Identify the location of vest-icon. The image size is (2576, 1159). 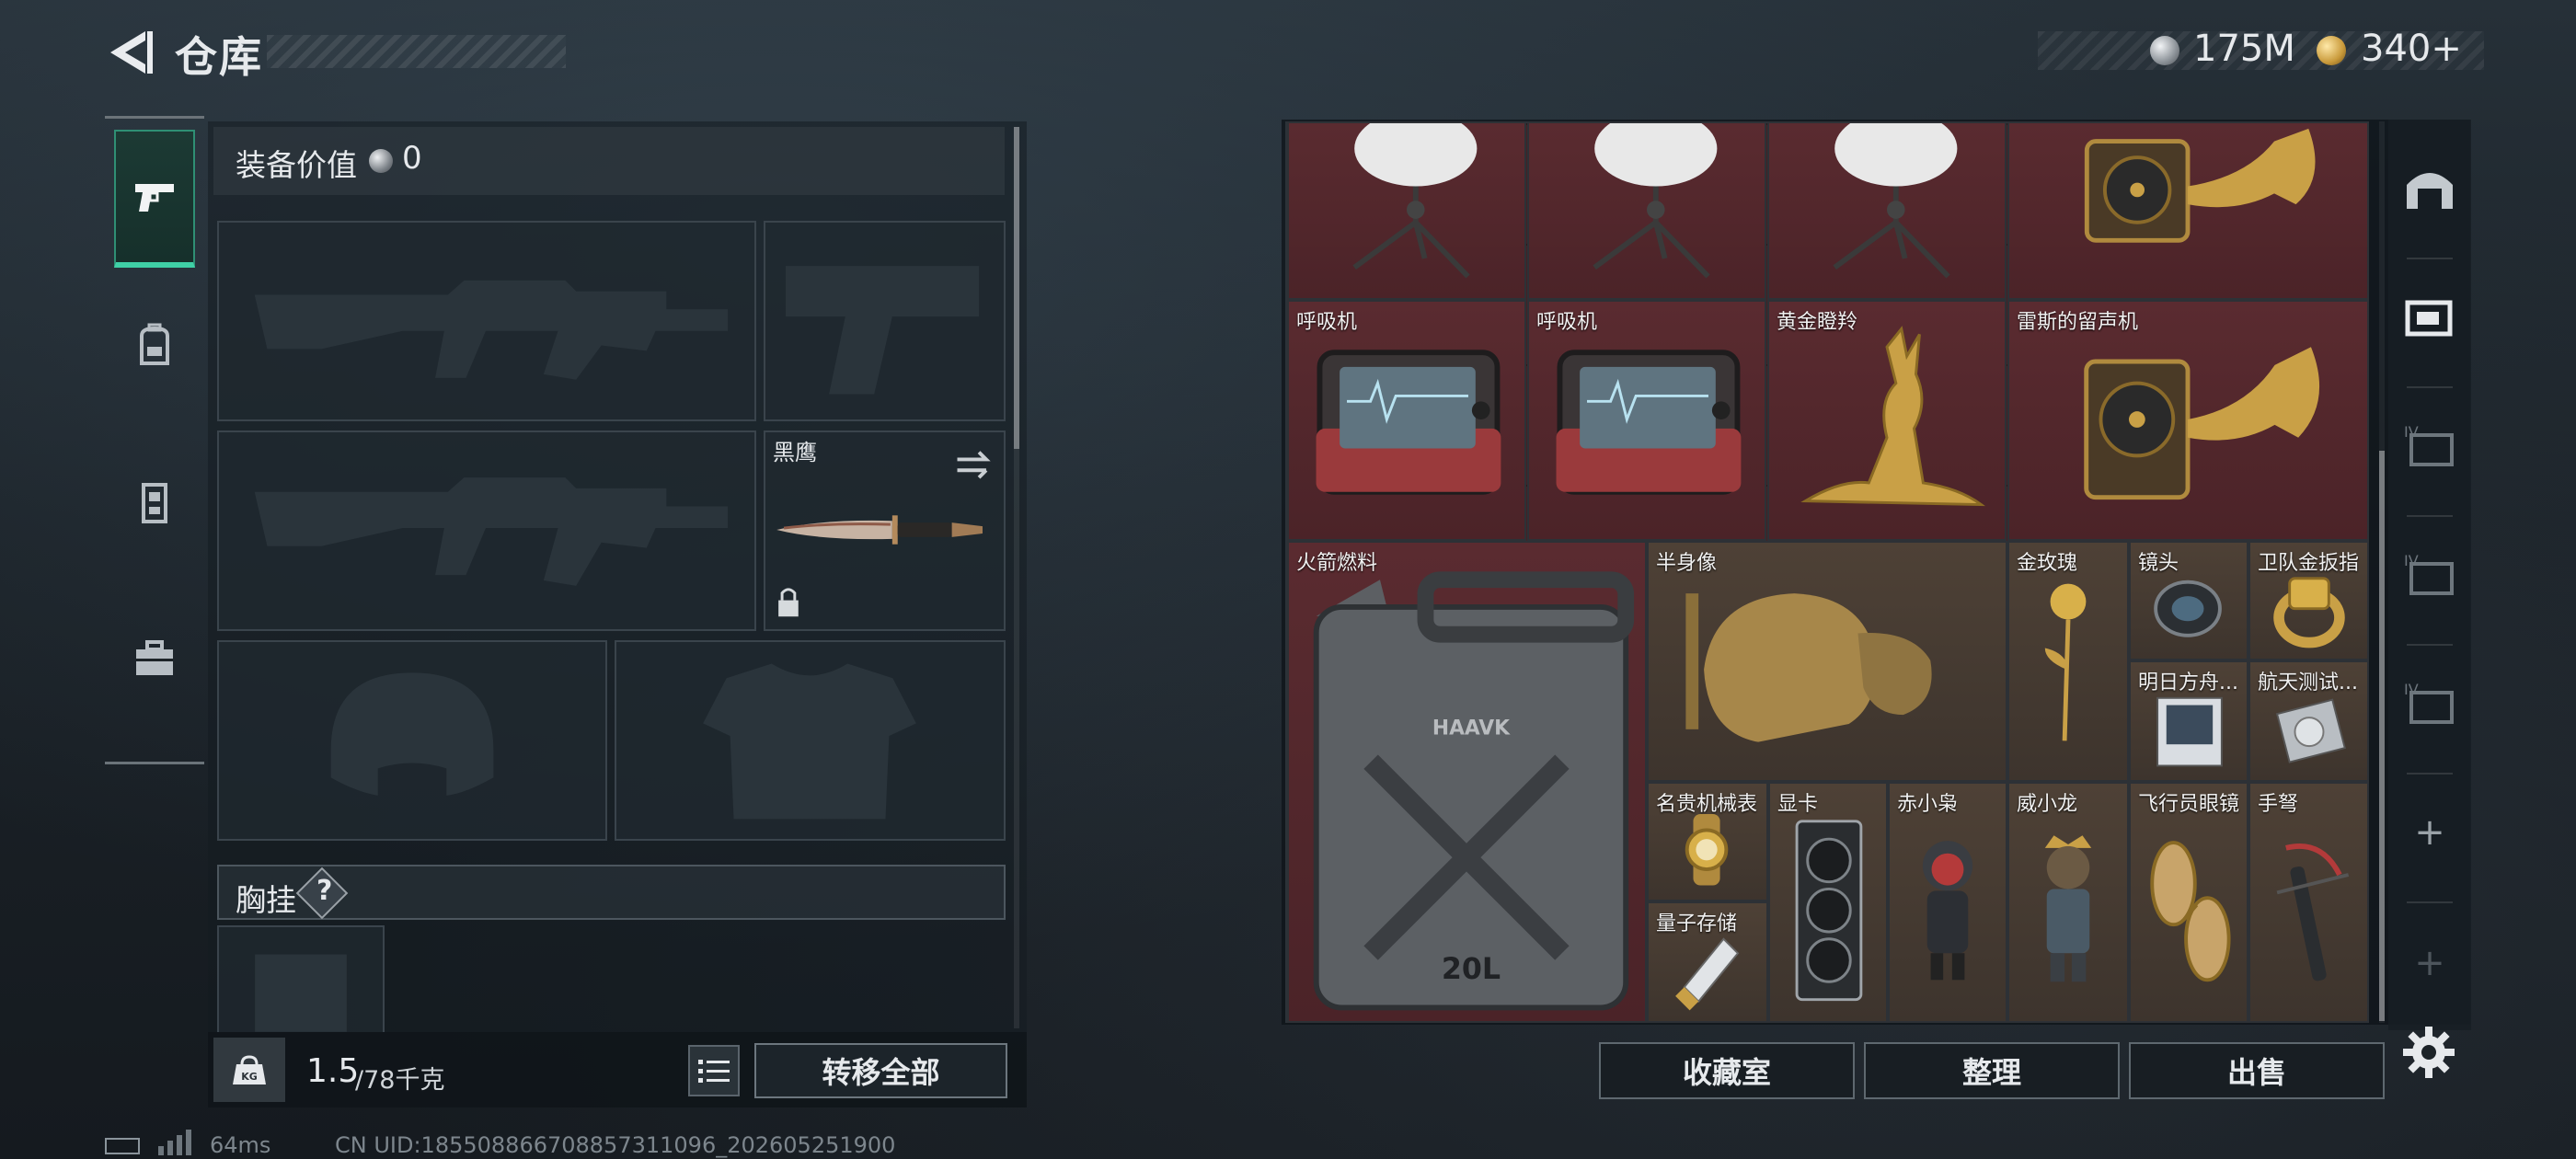
(154, 503).